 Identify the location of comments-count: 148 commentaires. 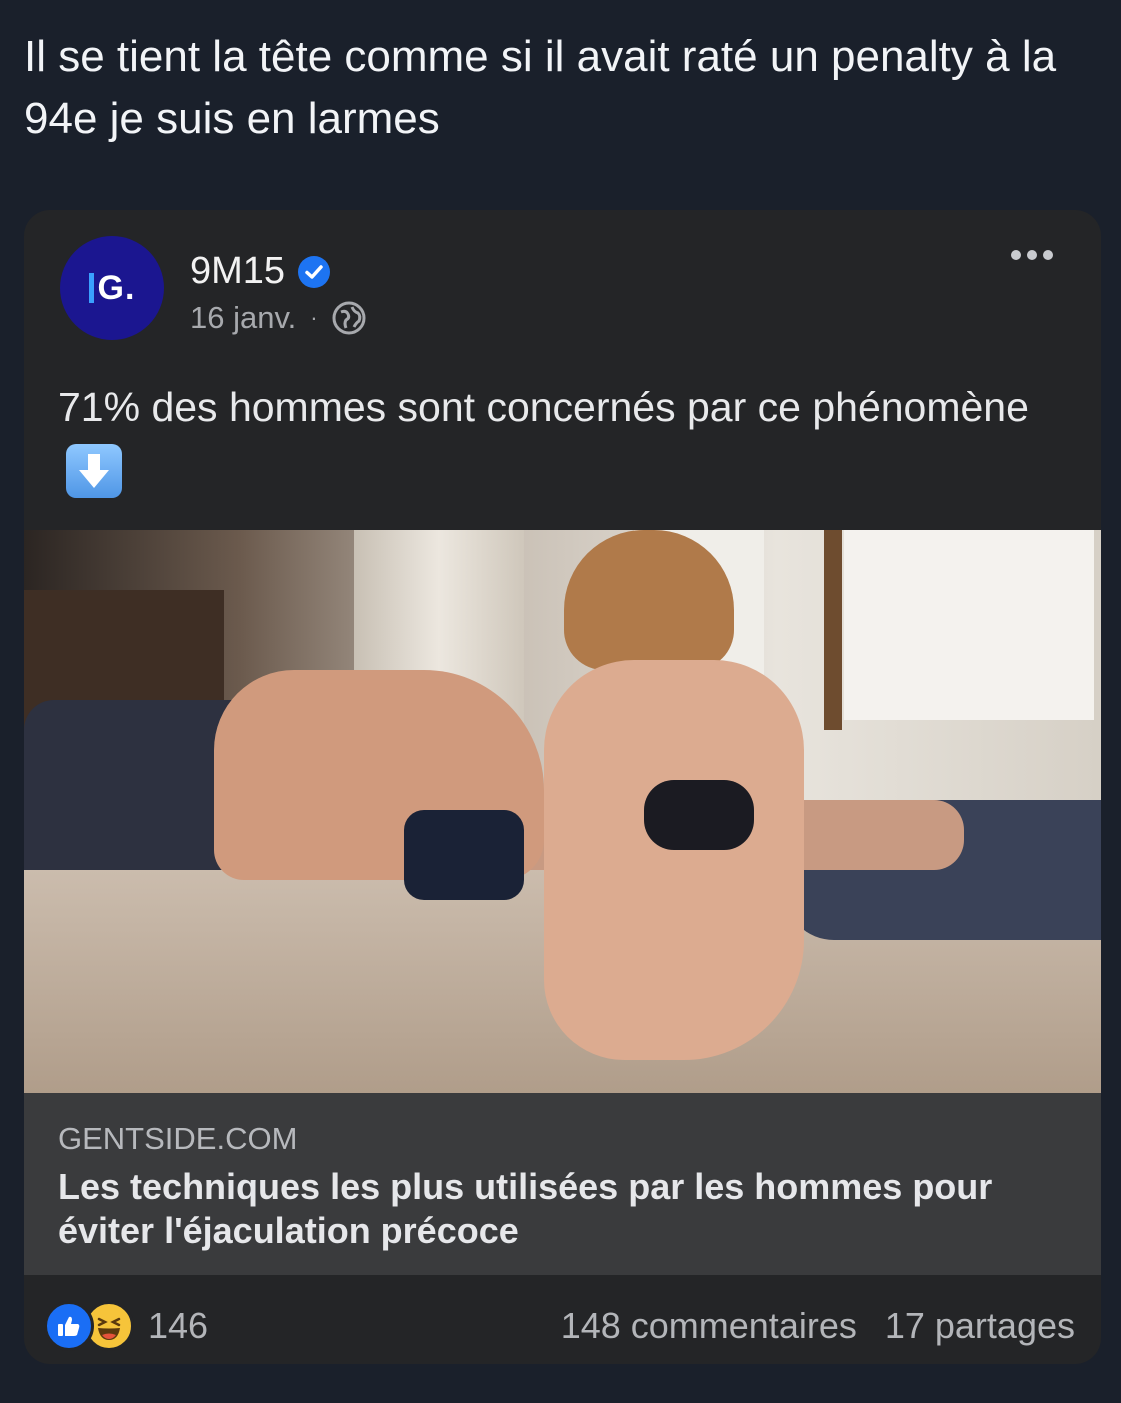
(709, 1326).